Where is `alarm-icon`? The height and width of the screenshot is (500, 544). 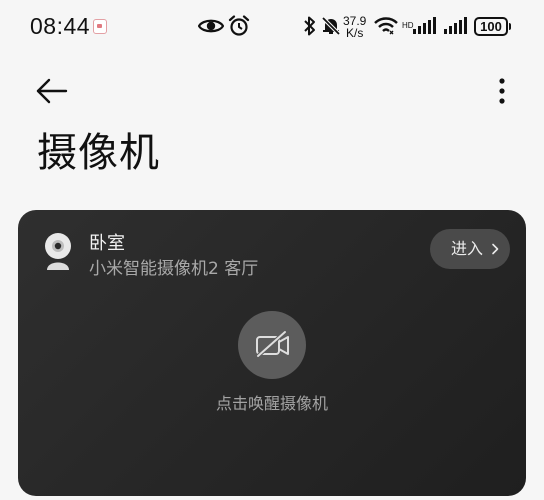
alarm-icon is located at coordinates (239, 25).